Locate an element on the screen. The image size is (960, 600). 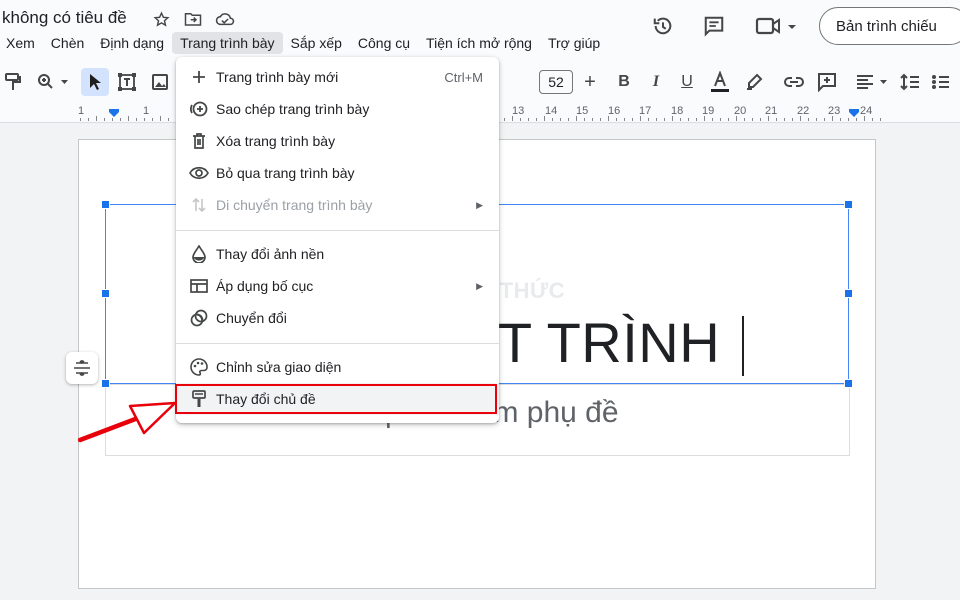
indent-marker-icon is located at coordinates (114, 114).